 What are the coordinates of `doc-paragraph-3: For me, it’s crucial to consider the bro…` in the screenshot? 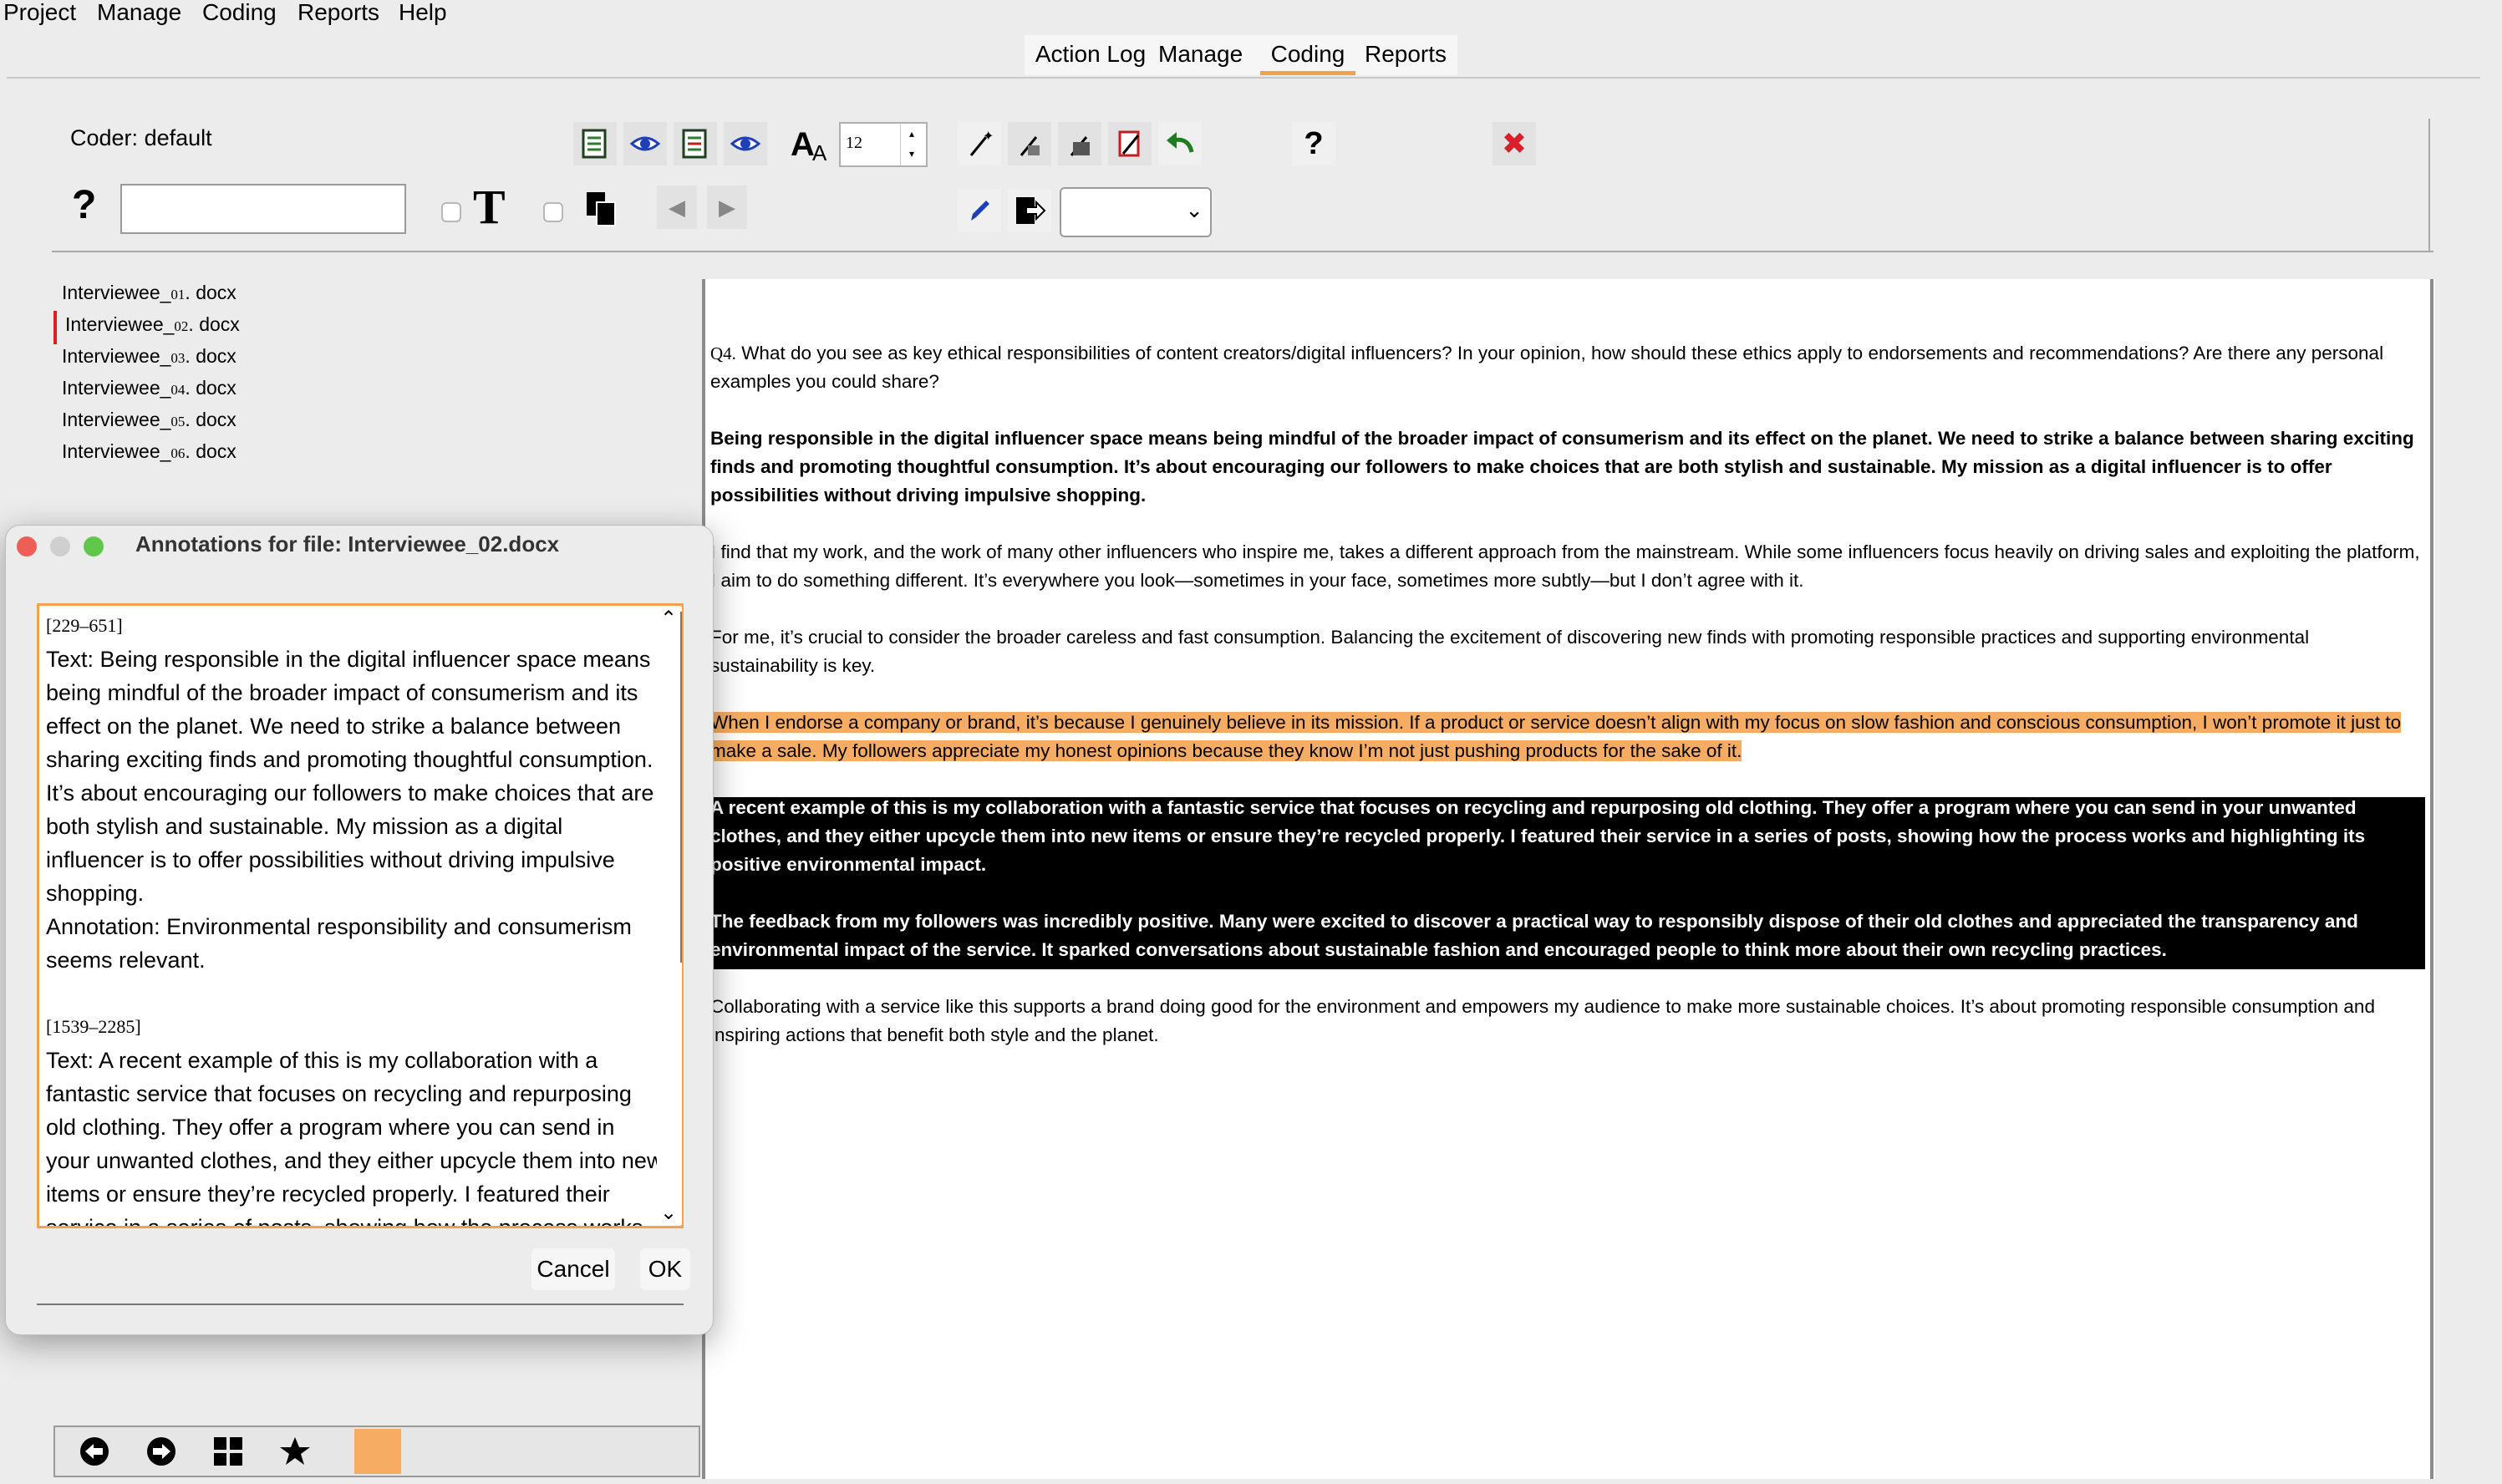 It's located at (1565, 651).